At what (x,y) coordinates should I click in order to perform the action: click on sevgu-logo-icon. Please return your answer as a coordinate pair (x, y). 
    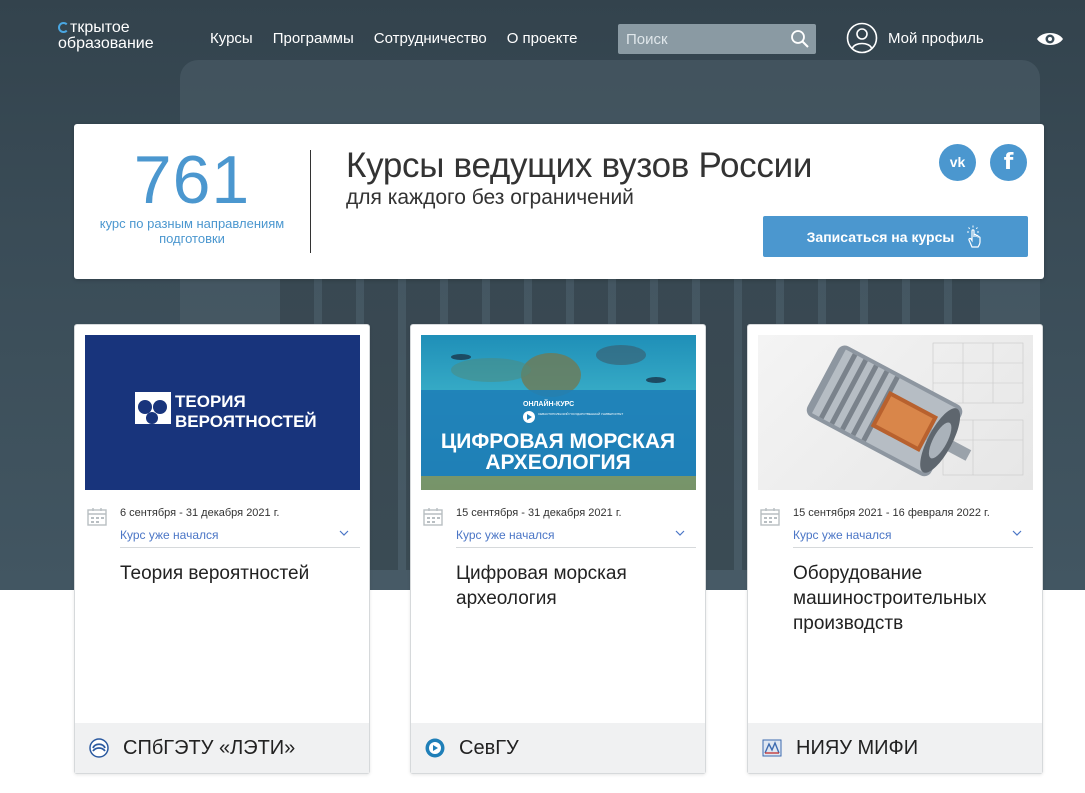
    Looking at the image, I should click on (435, 748).